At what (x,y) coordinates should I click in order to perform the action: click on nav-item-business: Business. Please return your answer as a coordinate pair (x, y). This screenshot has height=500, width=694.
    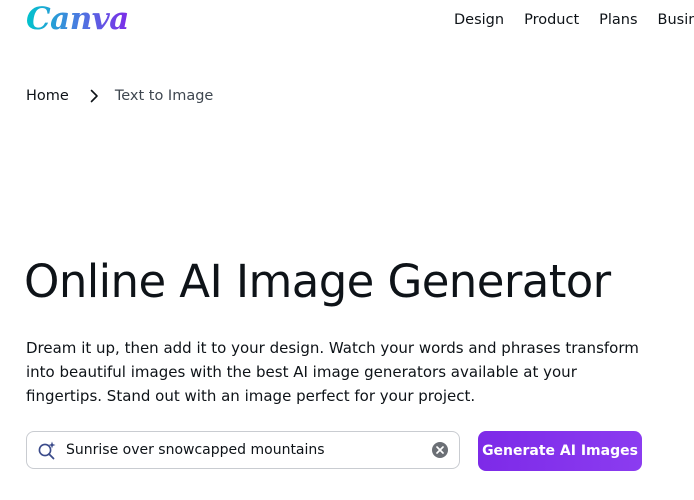
    Looking at the image, I should click on (676, 20).